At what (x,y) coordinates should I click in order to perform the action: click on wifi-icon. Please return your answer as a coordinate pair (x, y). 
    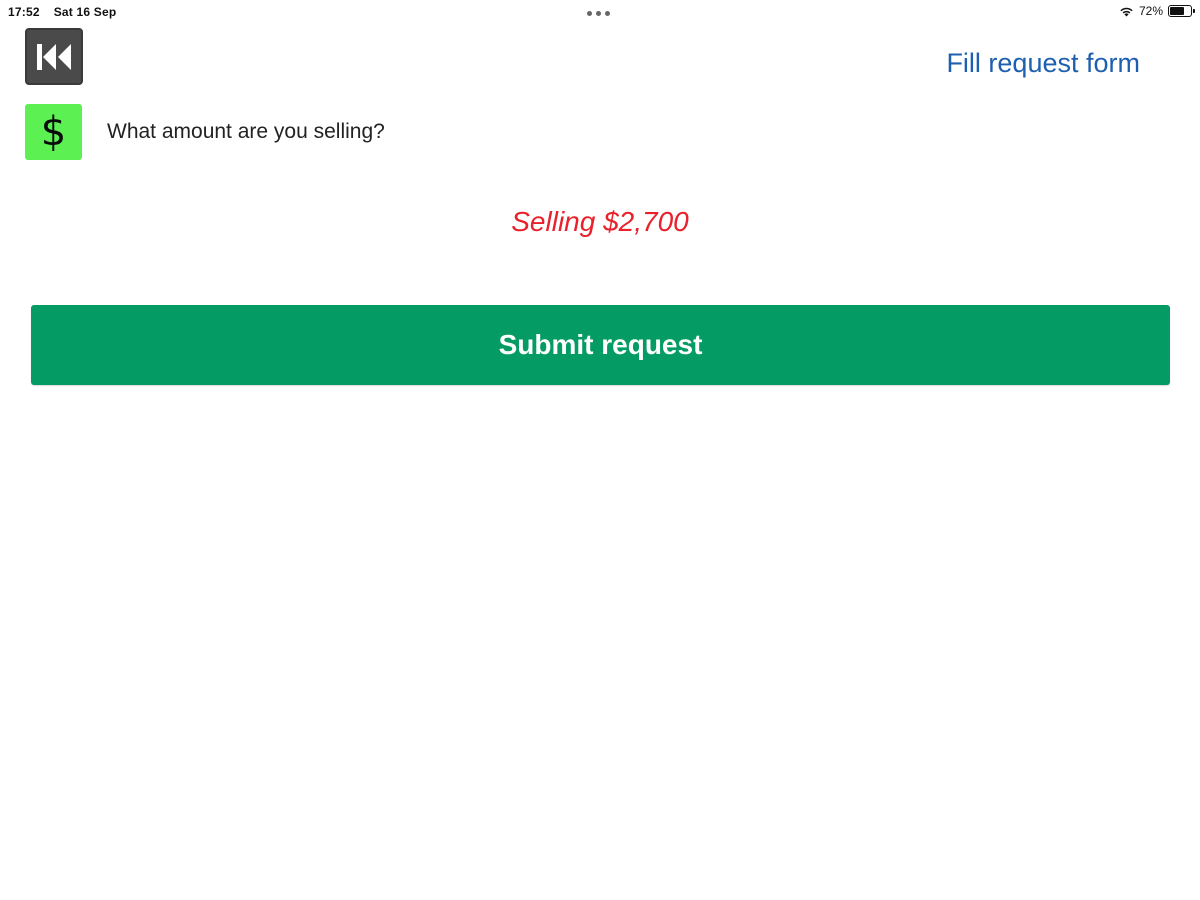
    Looking at the image, I should click on (1126, 12).